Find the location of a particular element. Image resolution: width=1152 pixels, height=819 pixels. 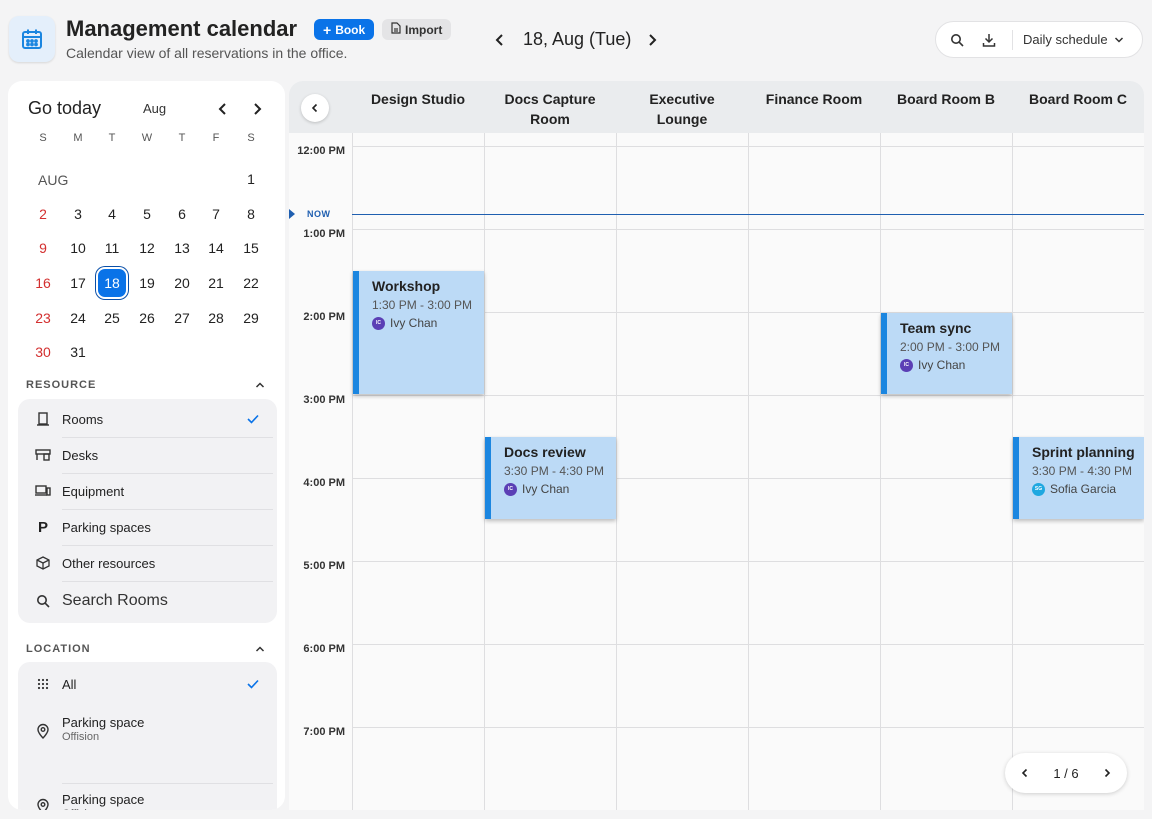

time-label: 1:00 PM is located at coordinates (324, 234).